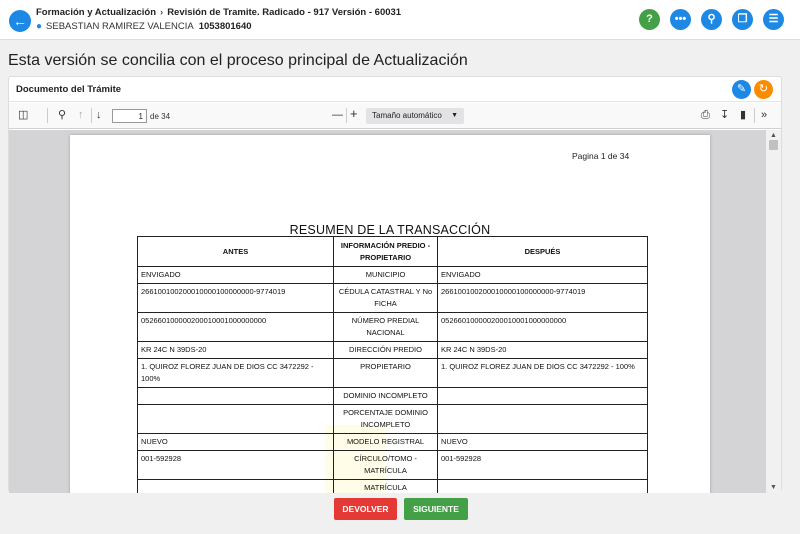  What do you see at coordinates (724, 115) in the screenshot?
I see `download-icon: ↧` at bounding box center [724, 115].